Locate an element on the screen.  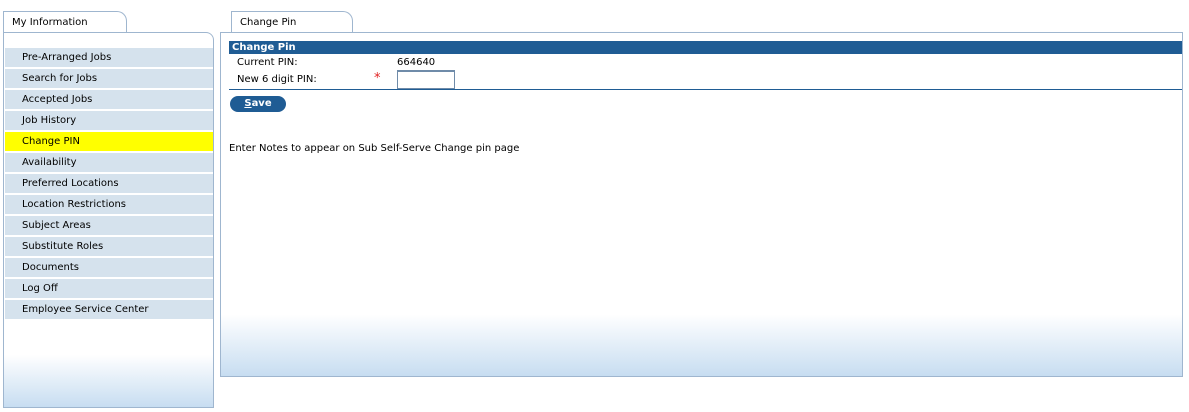
current-pin-value: 664640 is located at coordinates (416, 62).